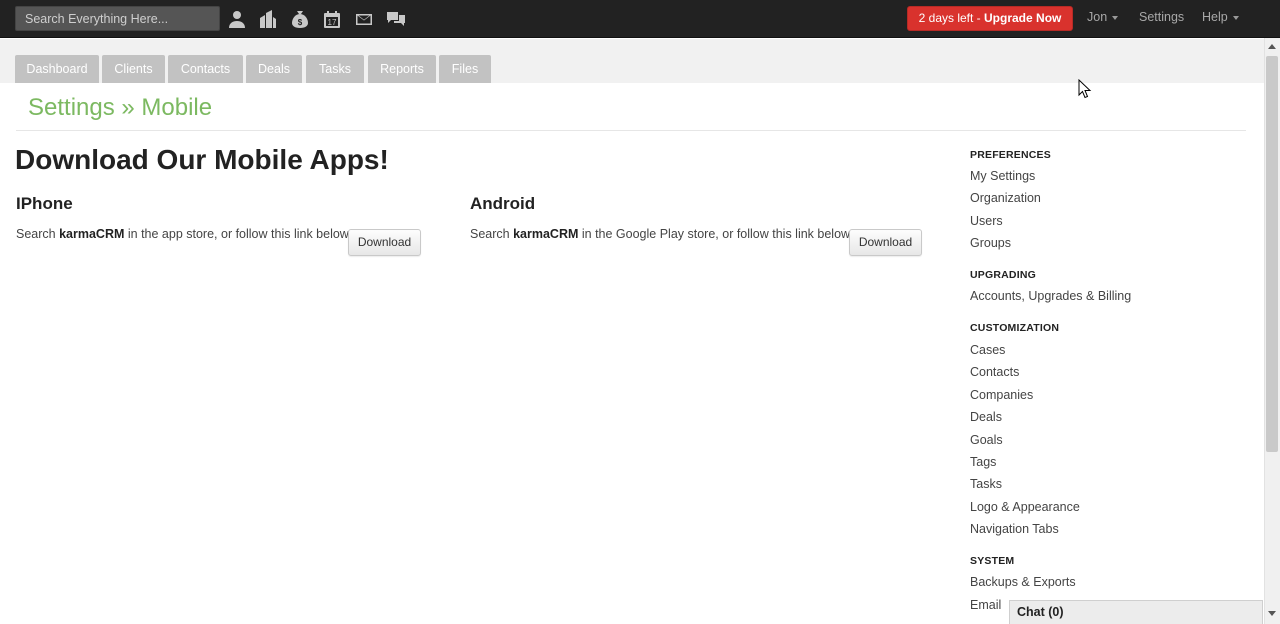  What do you see at coordinates (364, 19) in the screenshot?
I see `mail-icon` at bounding box center [364, 19].